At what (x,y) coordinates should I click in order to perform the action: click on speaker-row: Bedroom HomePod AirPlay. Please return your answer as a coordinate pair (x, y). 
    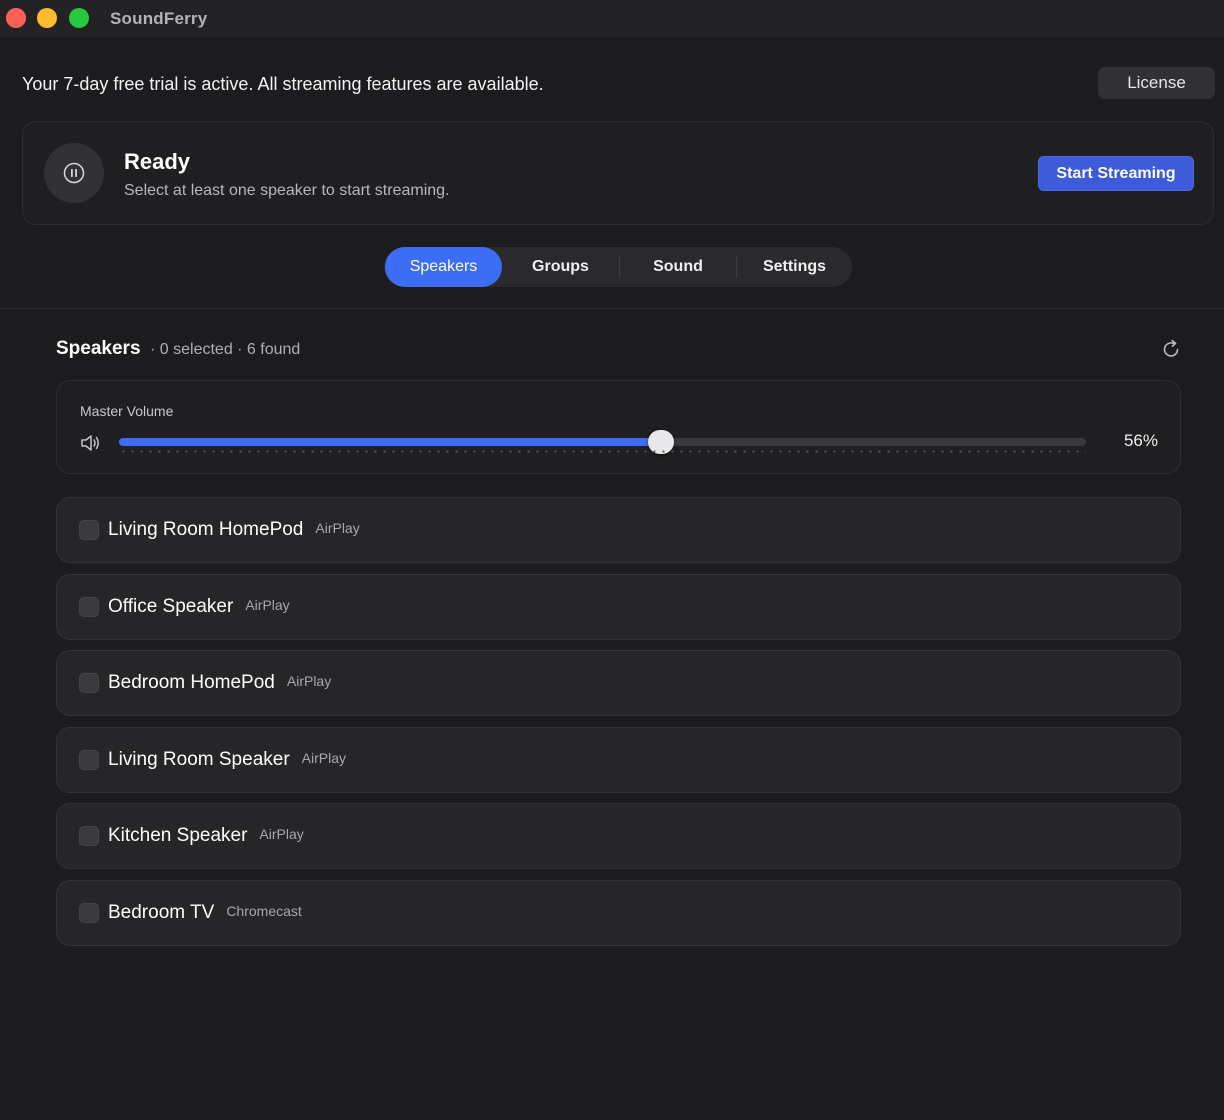
    Looking at the image, I should click on (618, 683).